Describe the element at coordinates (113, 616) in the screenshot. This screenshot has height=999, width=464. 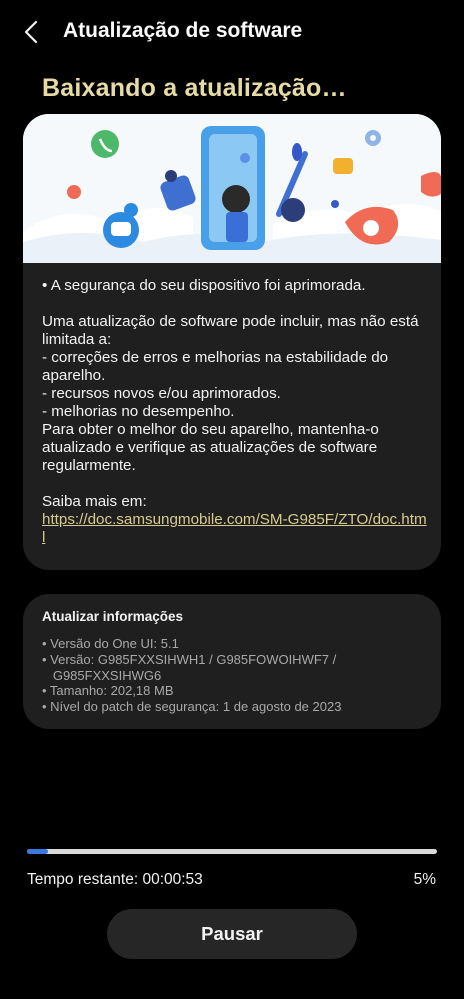
I see `update-info-title: Atualizar informações` at that location.